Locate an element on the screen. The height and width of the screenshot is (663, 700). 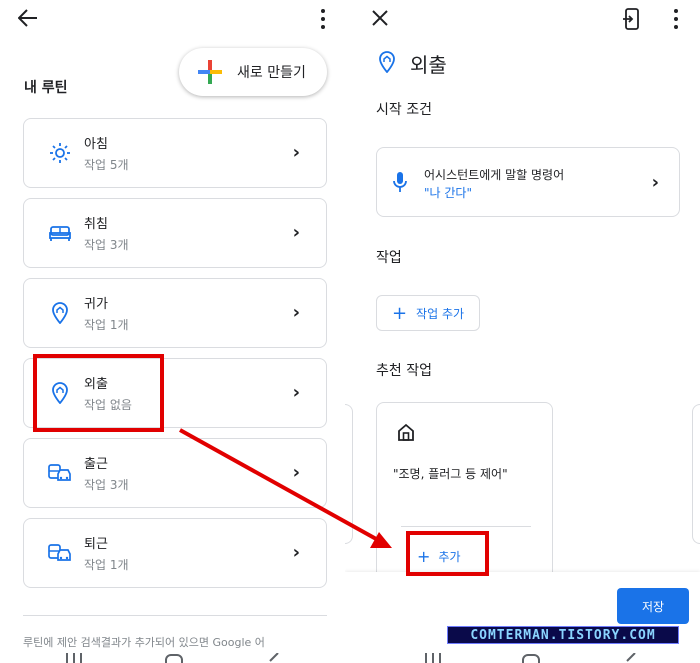
microphone-icon is located at coordinates (400, 184).